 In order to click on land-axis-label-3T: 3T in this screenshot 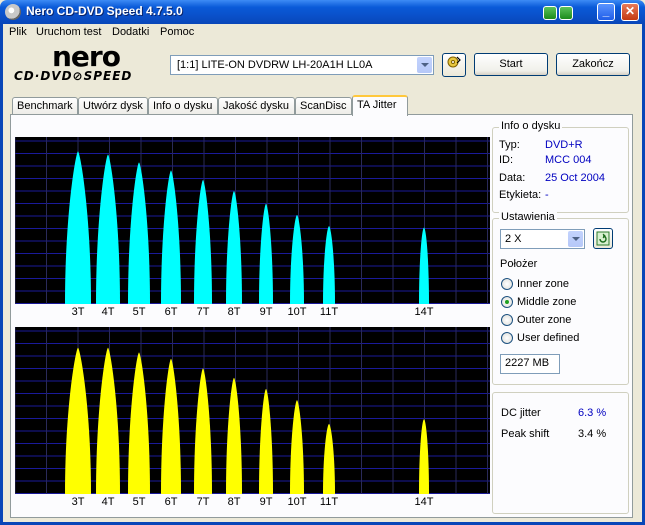, I will do `click(78, 312)`.